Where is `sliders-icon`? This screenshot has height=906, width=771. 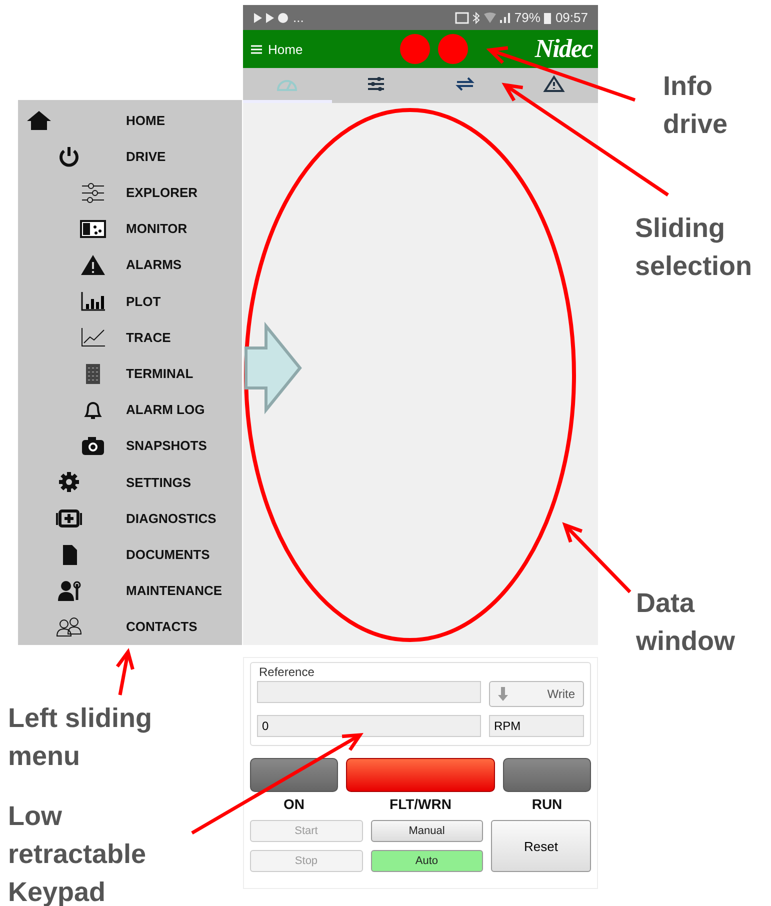 sliders-icon is located at coordinates (93, 193).